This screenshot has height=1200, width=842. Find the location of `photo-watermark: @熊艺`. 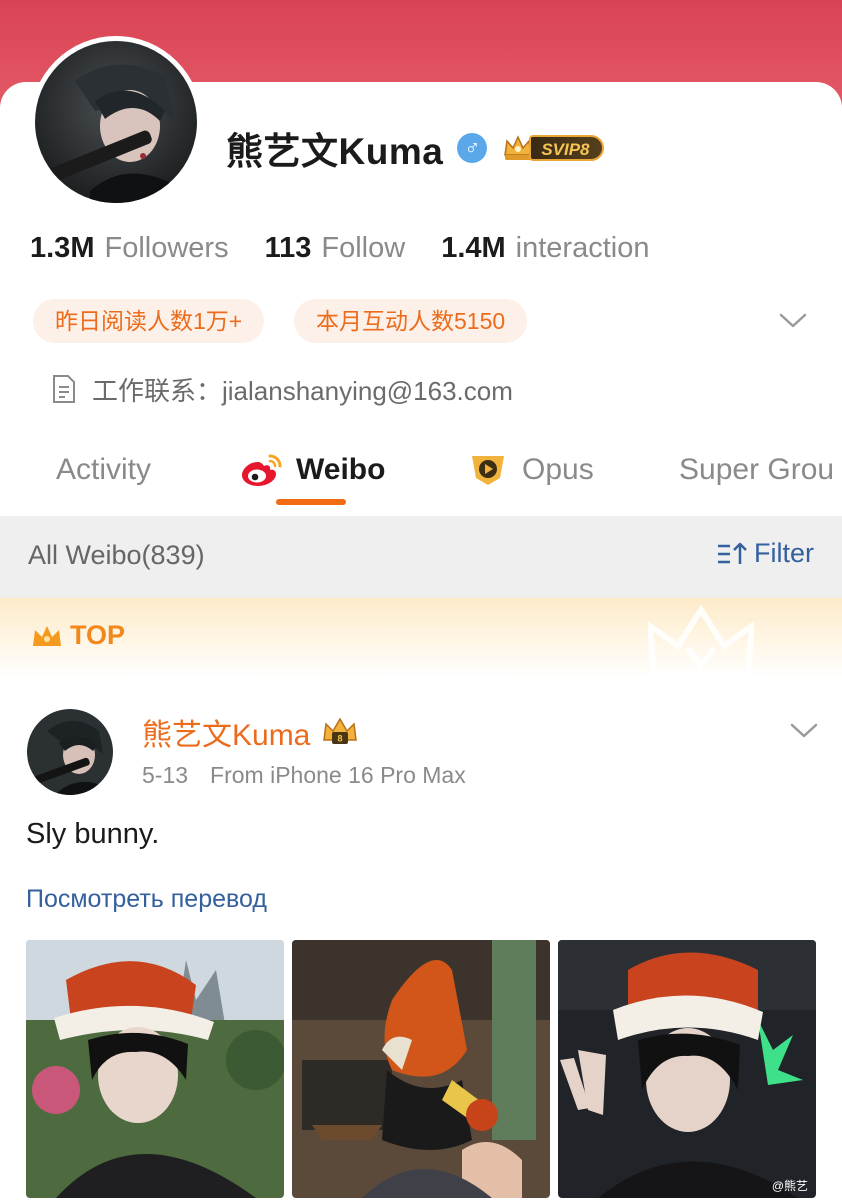

photo-watermark: @熊艺 is located at coordinates (789, 1186).